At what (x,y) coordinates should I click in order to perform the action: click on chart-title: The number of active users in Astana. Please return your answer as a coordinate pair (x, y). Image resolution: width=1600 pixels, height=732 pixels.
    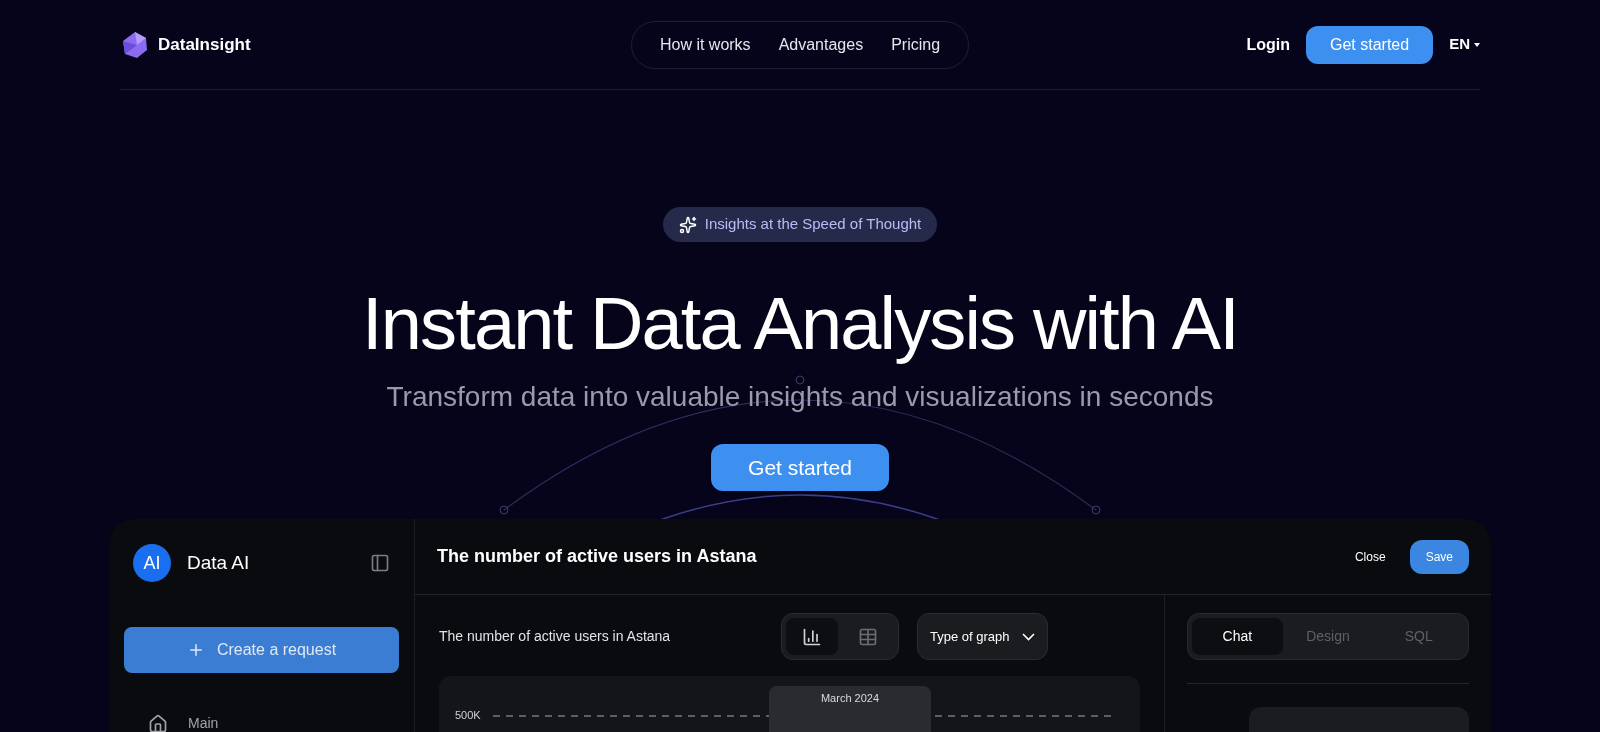
    Looking at the image, I should click on (555, 636).